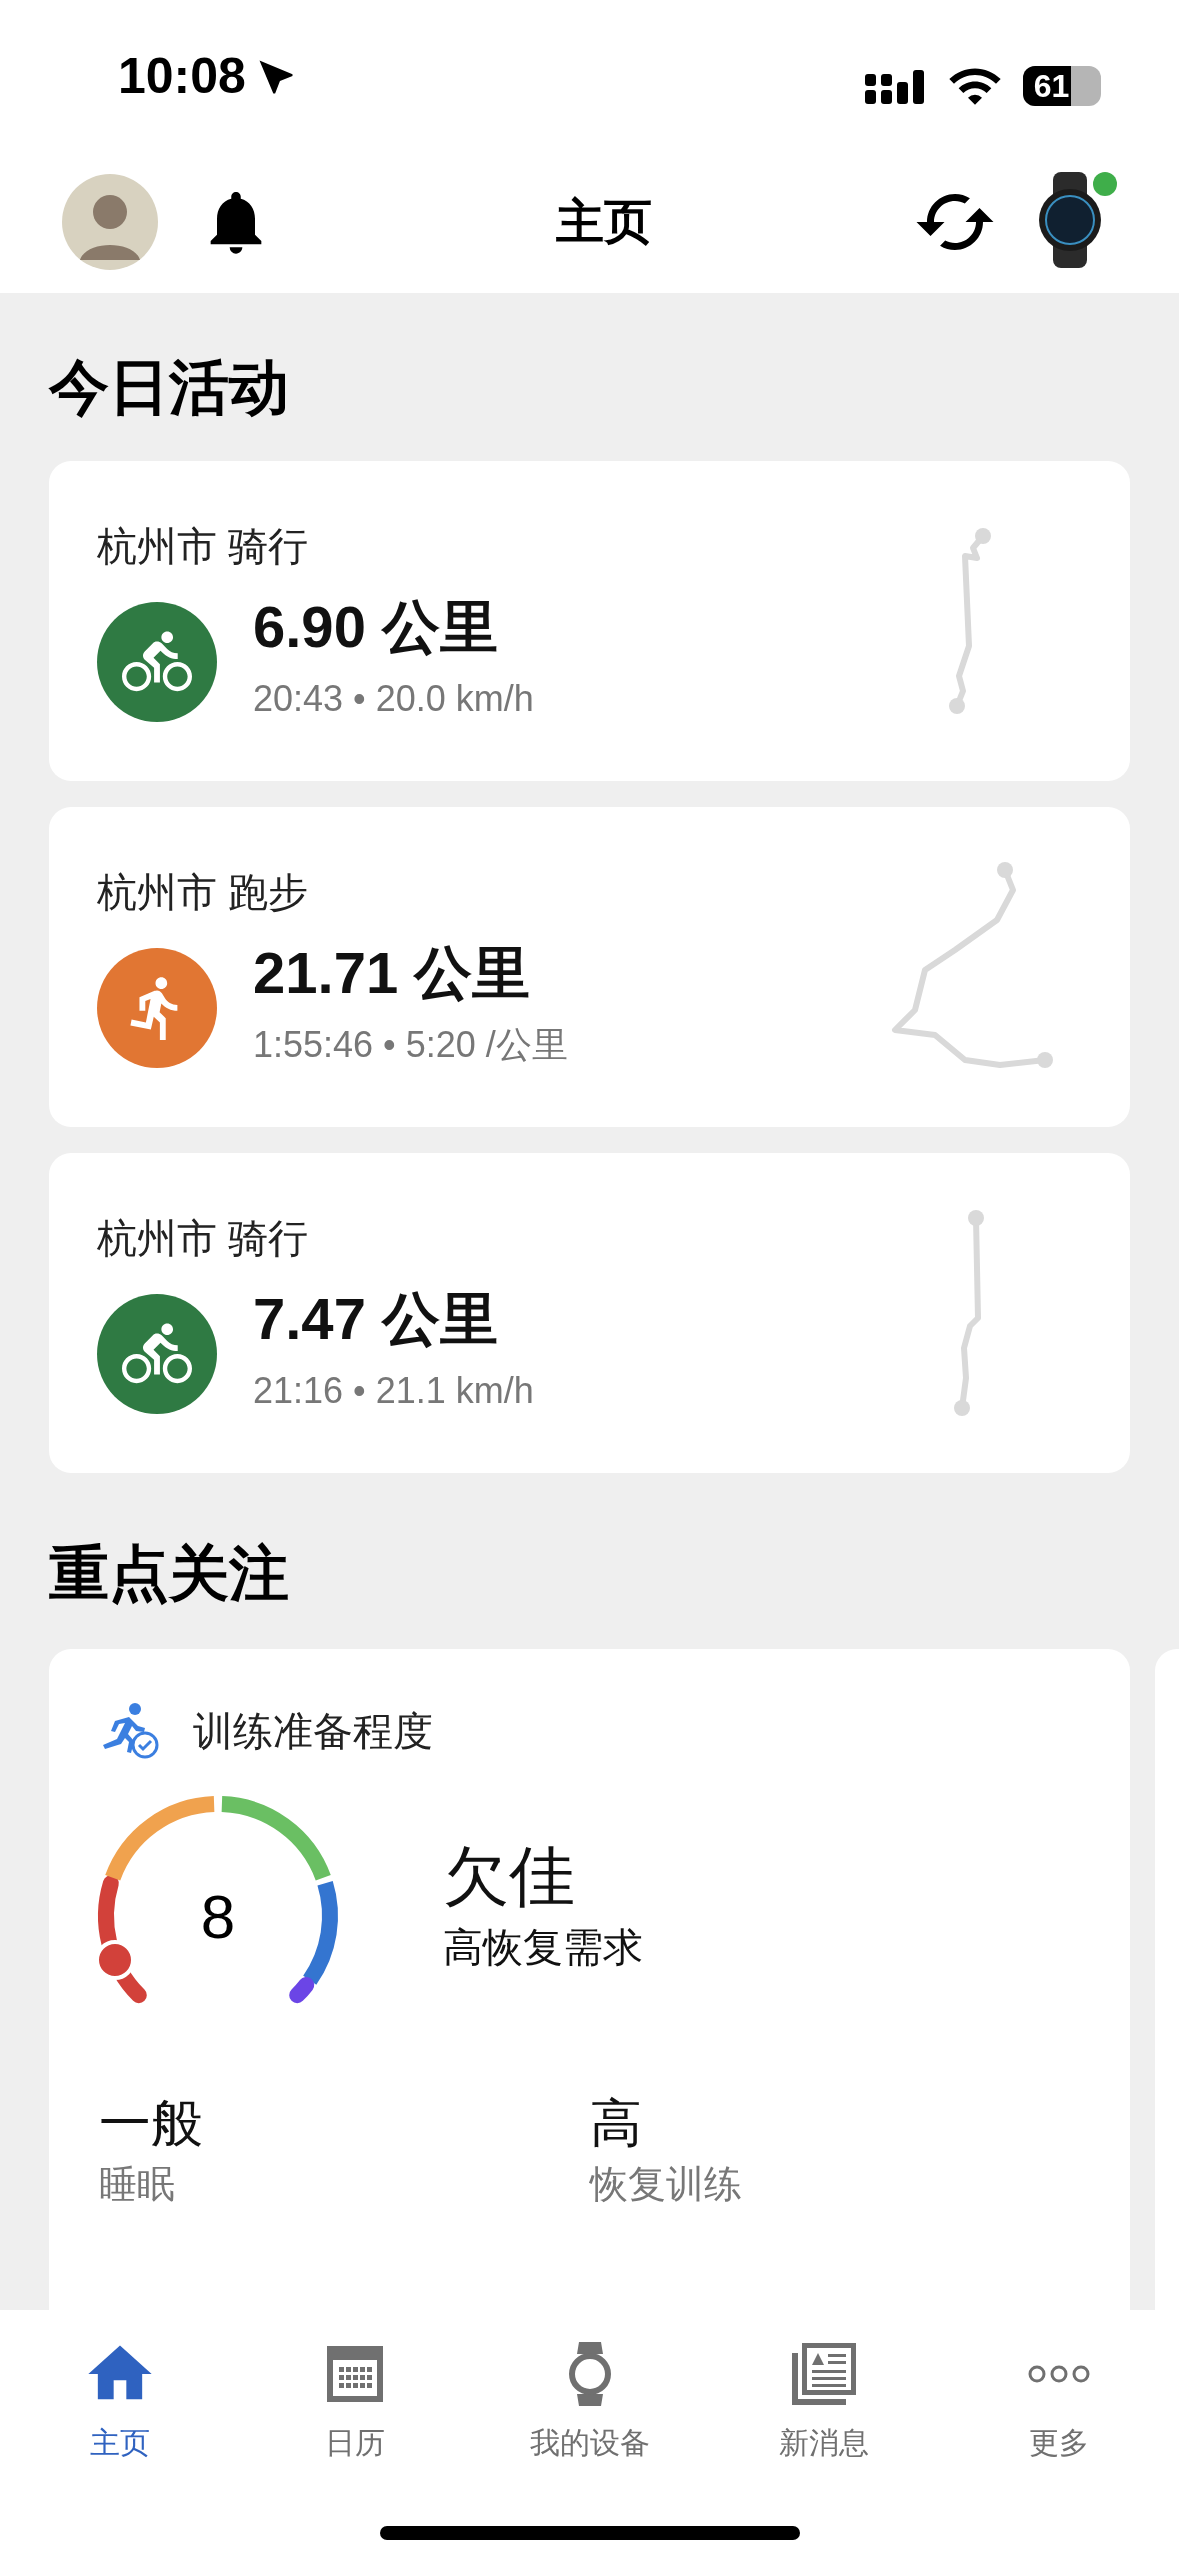  I want to click on factor-label: 睡眠, so click(137, 2184).